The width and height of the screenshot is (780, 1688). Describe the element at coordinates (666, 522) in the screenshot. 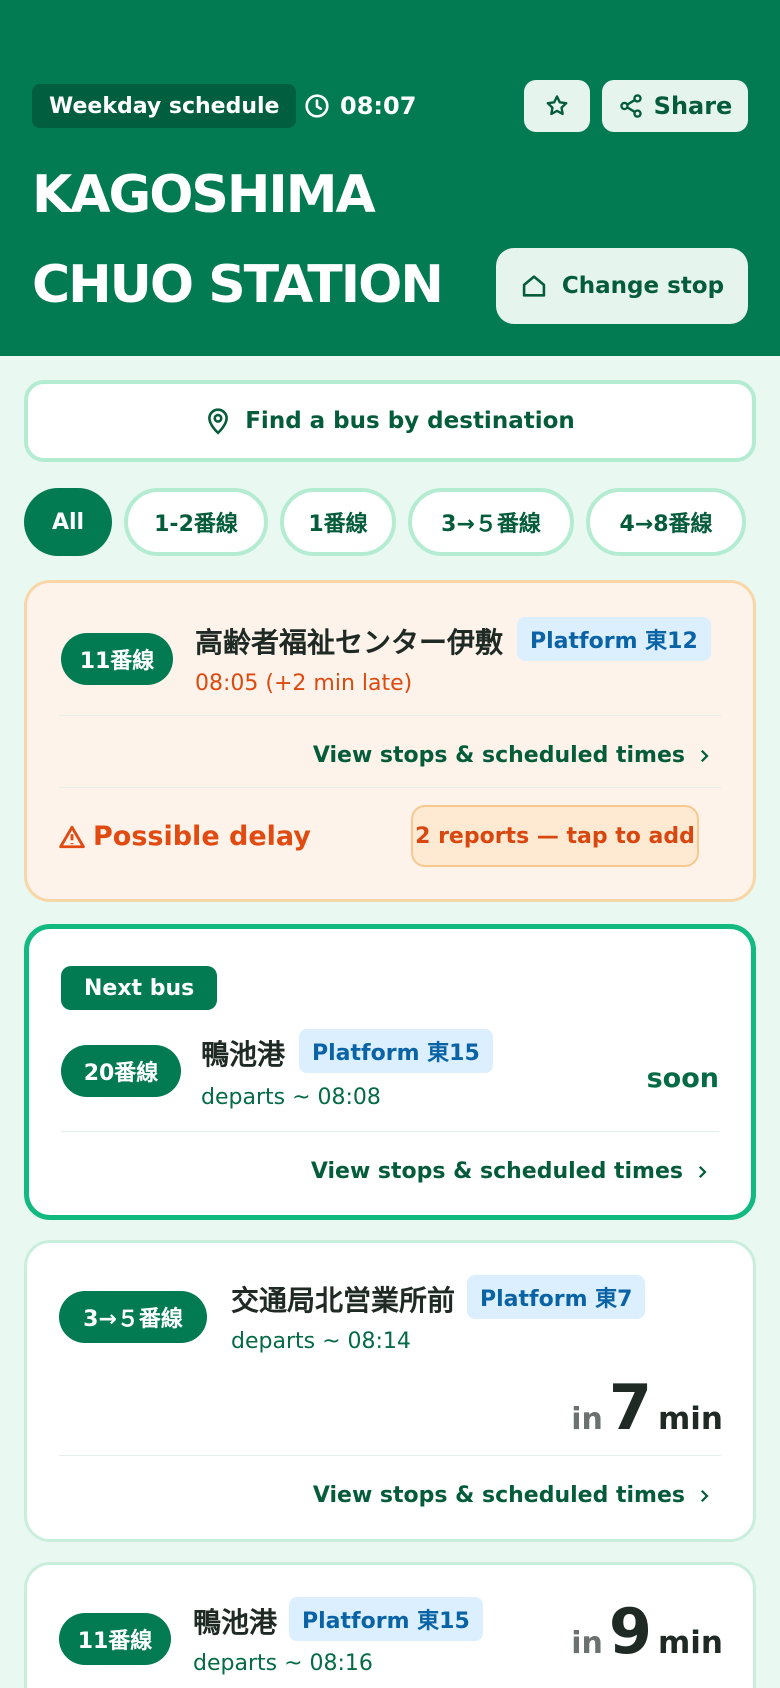

I see `filter-chip-4-8: 4→8番線` at that location.